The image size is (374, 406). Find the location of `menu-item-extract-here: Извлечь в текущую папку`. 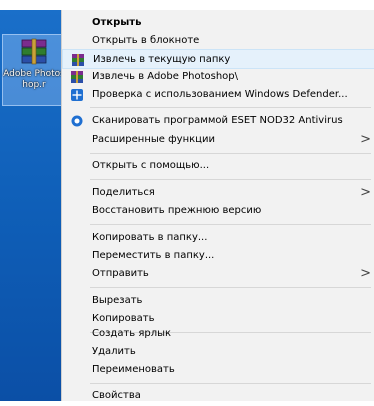

menu-item-extract-here: Извлечь в текущую папку is located at coordinates (218, 59).